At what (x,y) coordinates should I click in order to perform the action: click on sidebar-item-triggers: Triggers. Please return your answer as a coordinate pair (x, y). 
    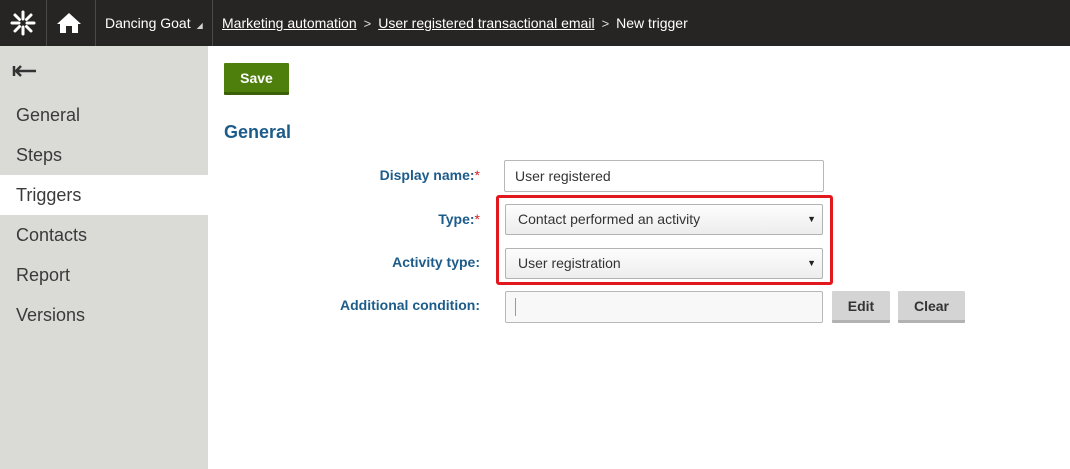
    Looking at the image, I should click on (104, 195).